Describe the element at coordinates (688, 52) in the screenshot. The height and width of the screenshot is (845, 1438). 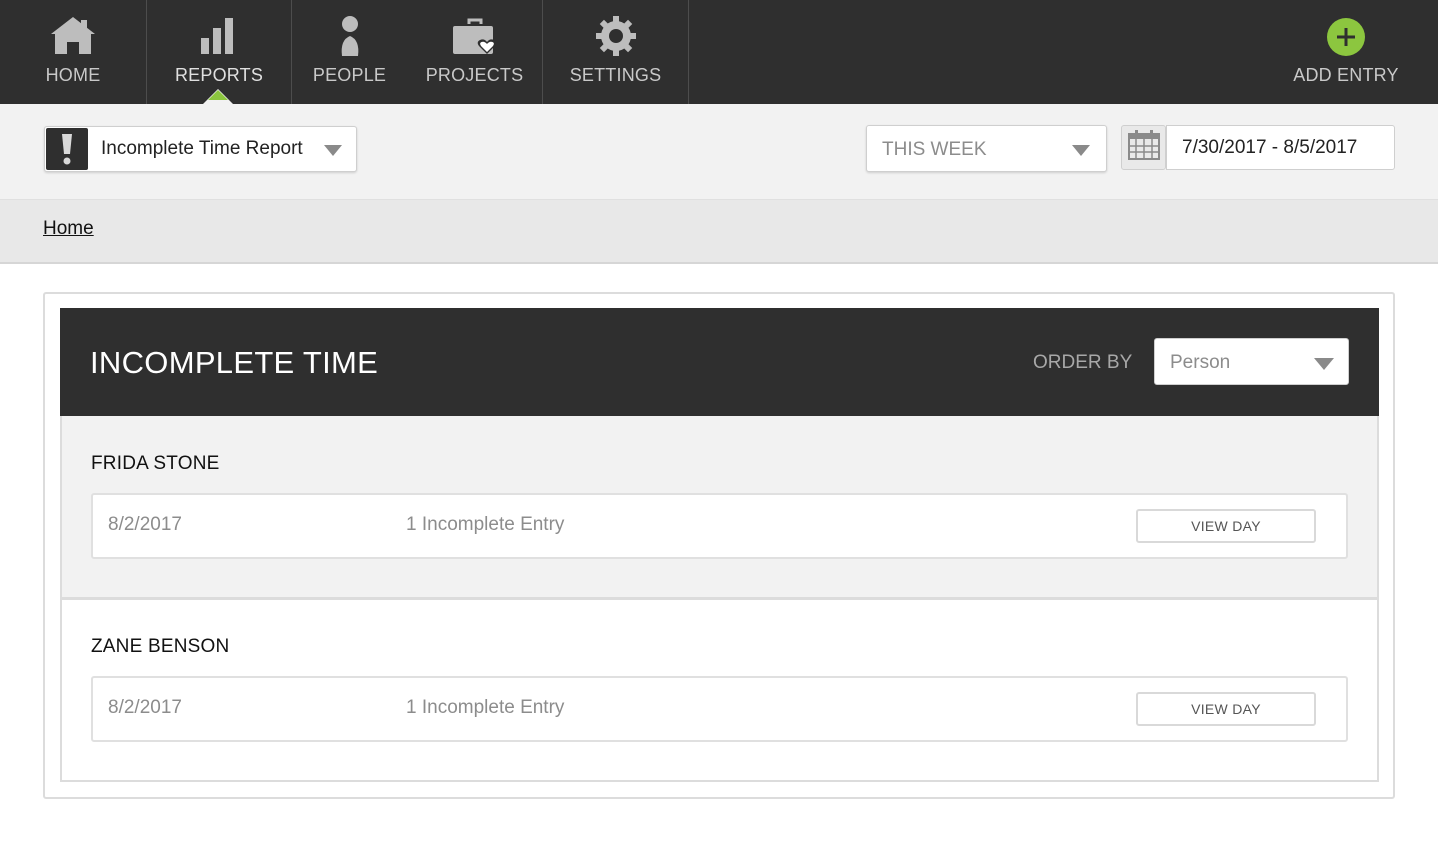
I see `nav-divider` at that location.